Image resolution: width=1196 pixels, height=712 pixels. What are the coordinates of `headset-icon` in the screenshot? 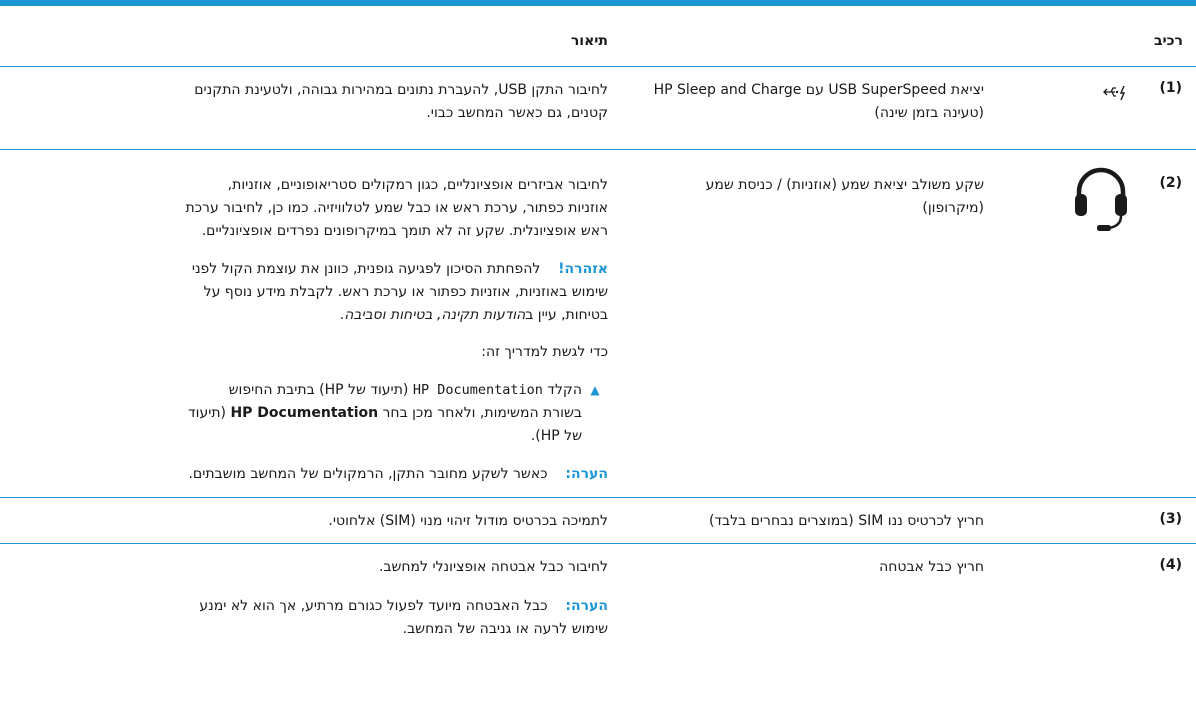 It's located at (1101, 200).